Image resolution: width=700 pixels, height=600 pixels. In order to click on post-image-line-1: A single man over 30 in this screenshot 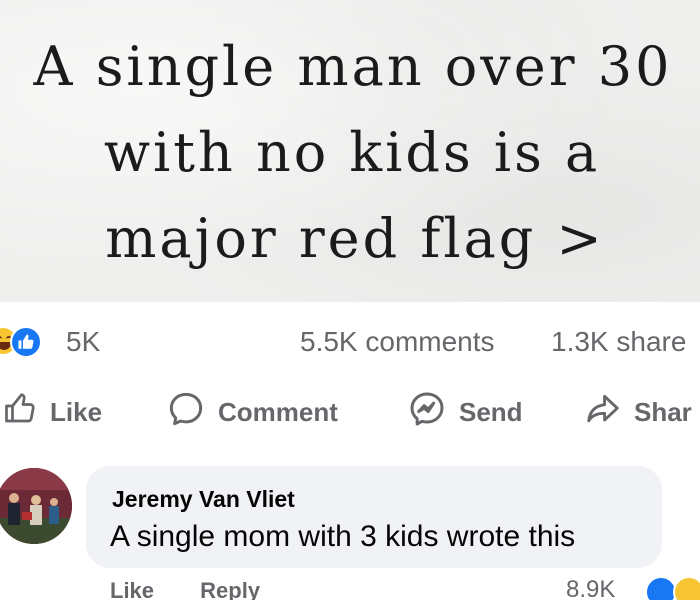, I will do `click(353, 66)`.